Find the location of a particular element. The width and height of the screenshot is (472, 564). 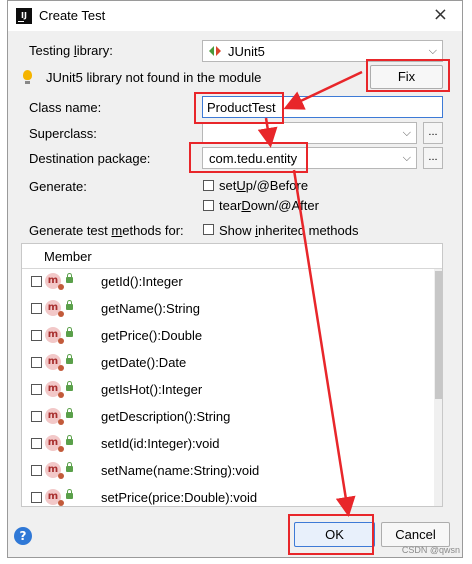

arrow-package-to-ok is located at coordinates (324, 343).